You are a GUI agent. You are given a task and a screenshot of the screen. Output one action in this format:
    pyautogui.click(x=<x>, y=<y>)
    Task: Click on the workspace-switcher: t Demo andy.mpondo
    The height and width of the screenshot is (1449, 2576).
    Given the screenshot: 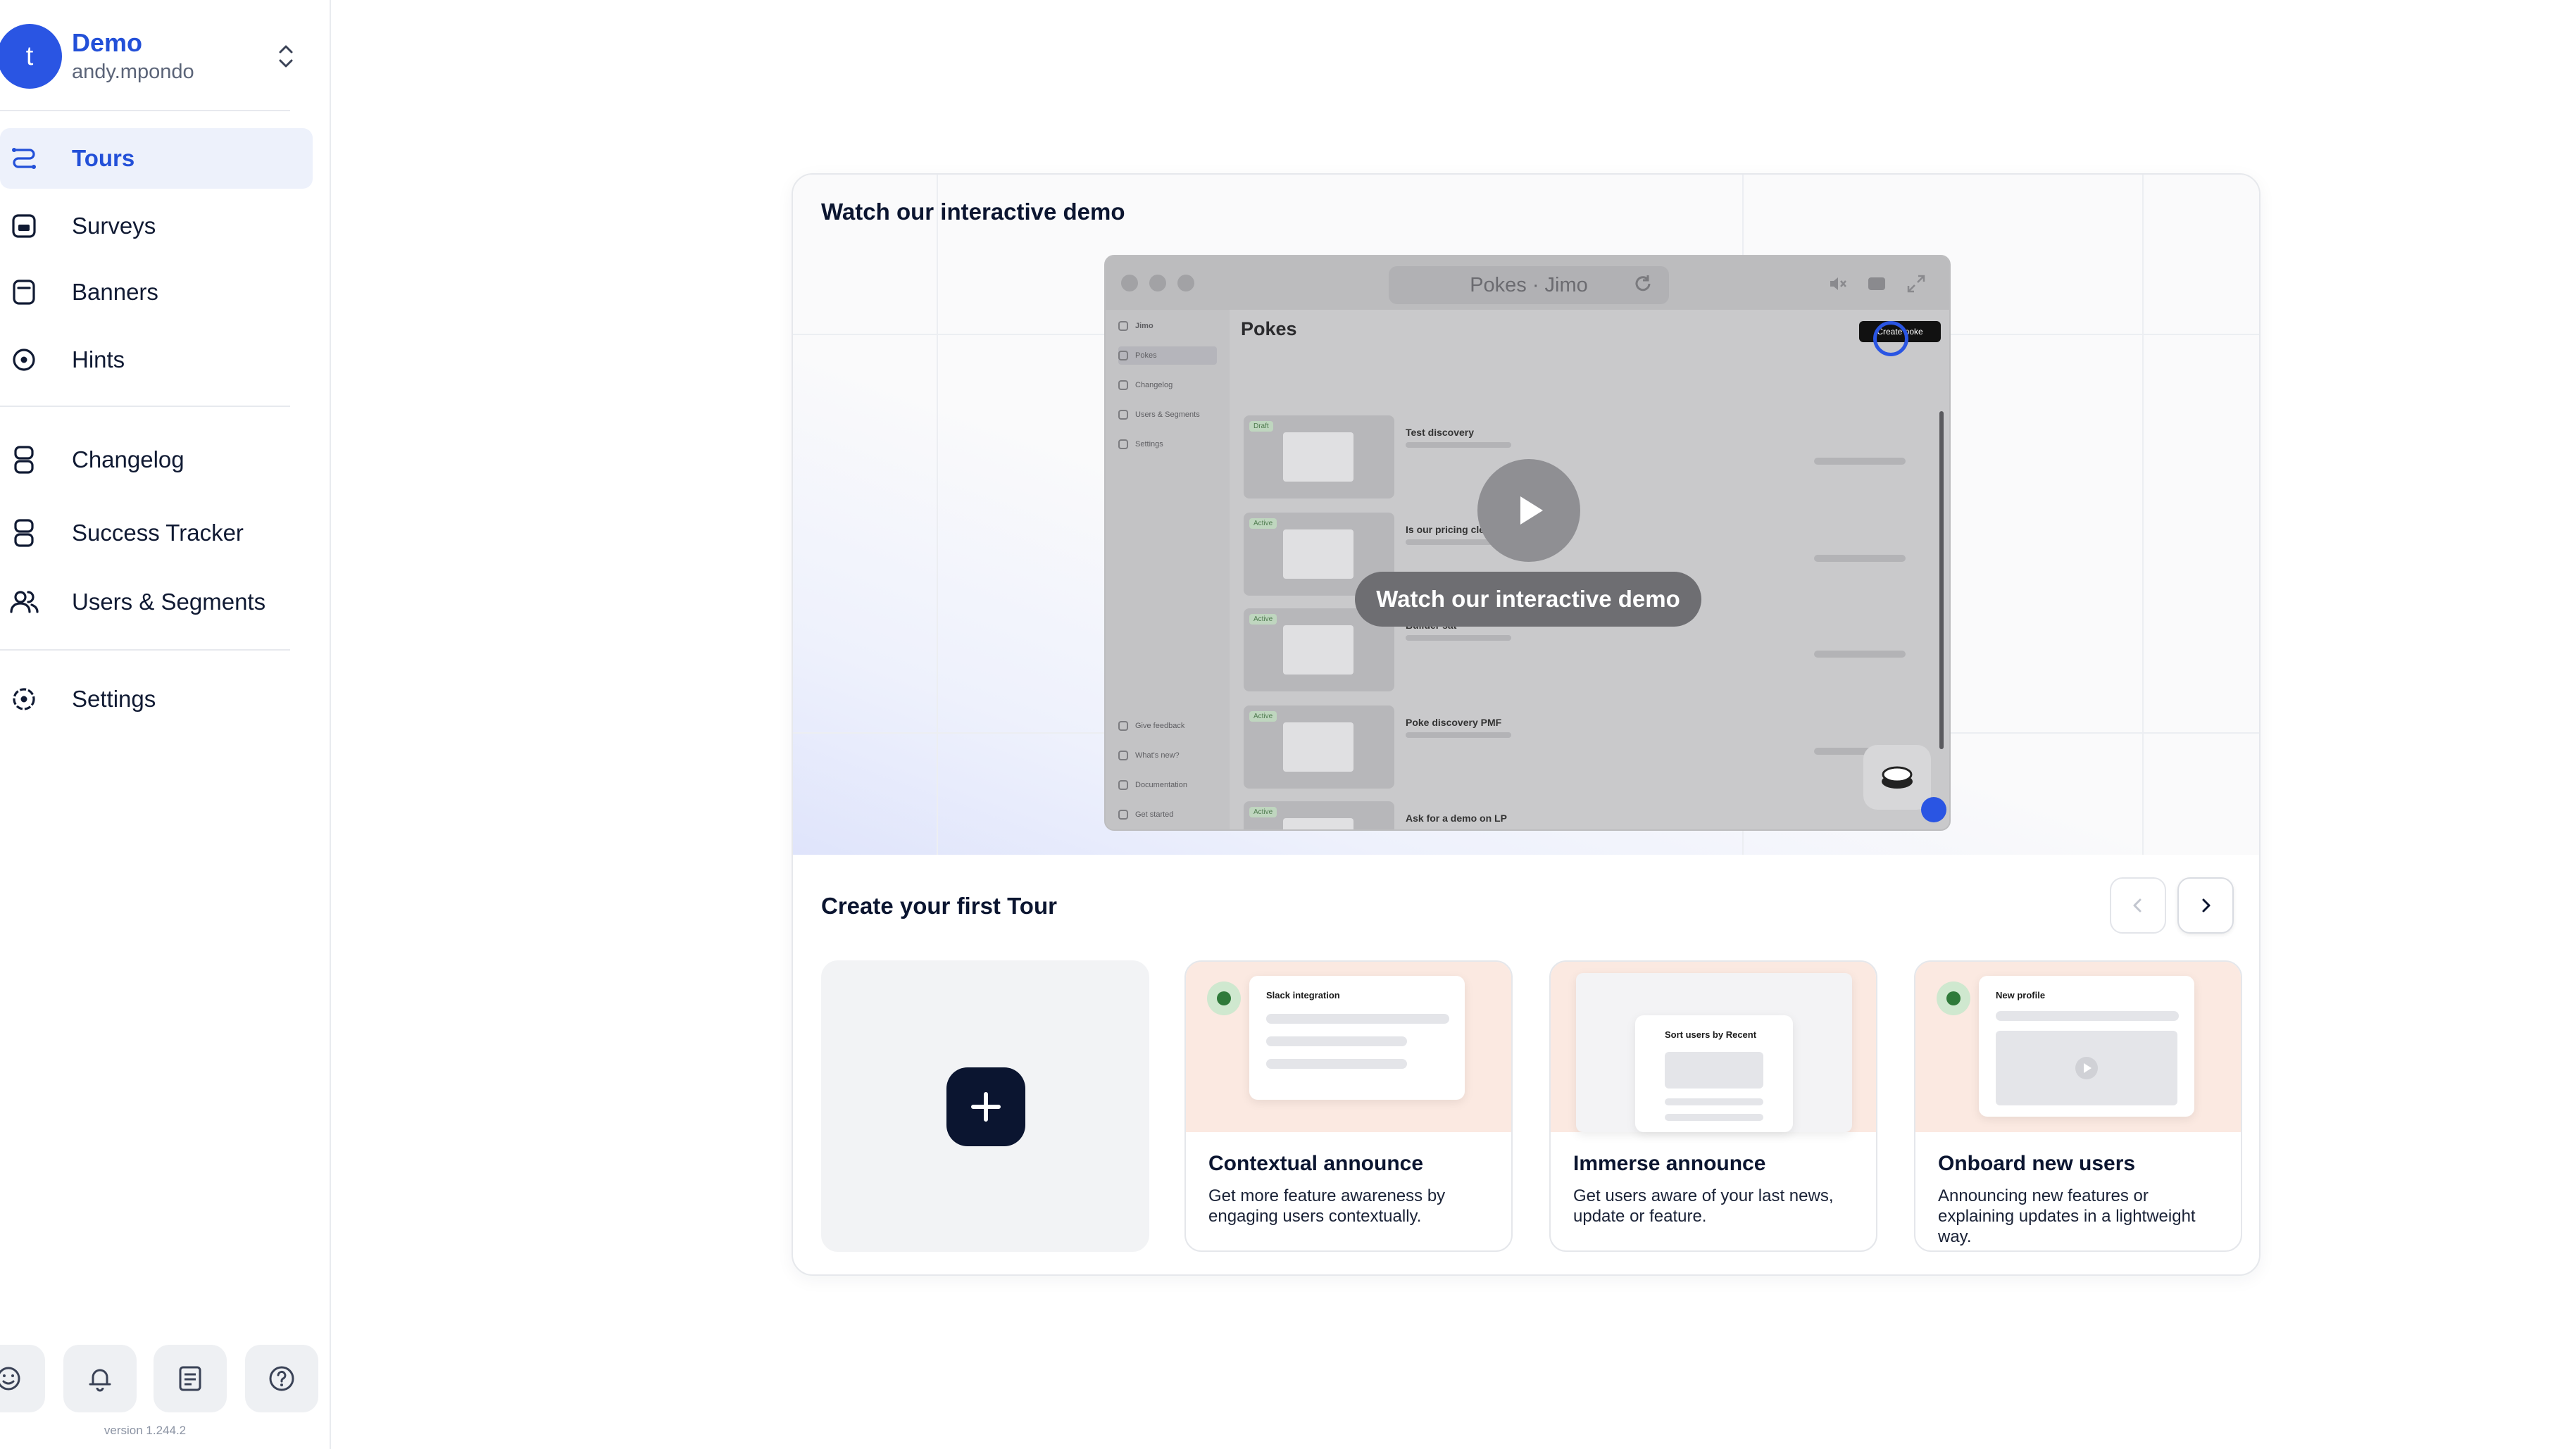 What is the action you would take?
    pyautogui.click(x=155, y=56)
    